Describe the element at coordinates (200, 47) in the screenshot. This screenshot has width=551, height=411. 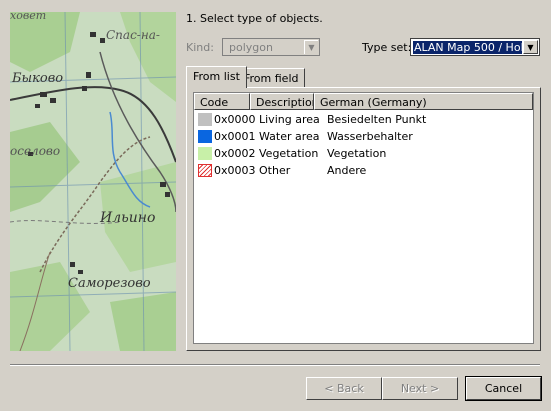
I see `kind-label: Kind:` at that location.